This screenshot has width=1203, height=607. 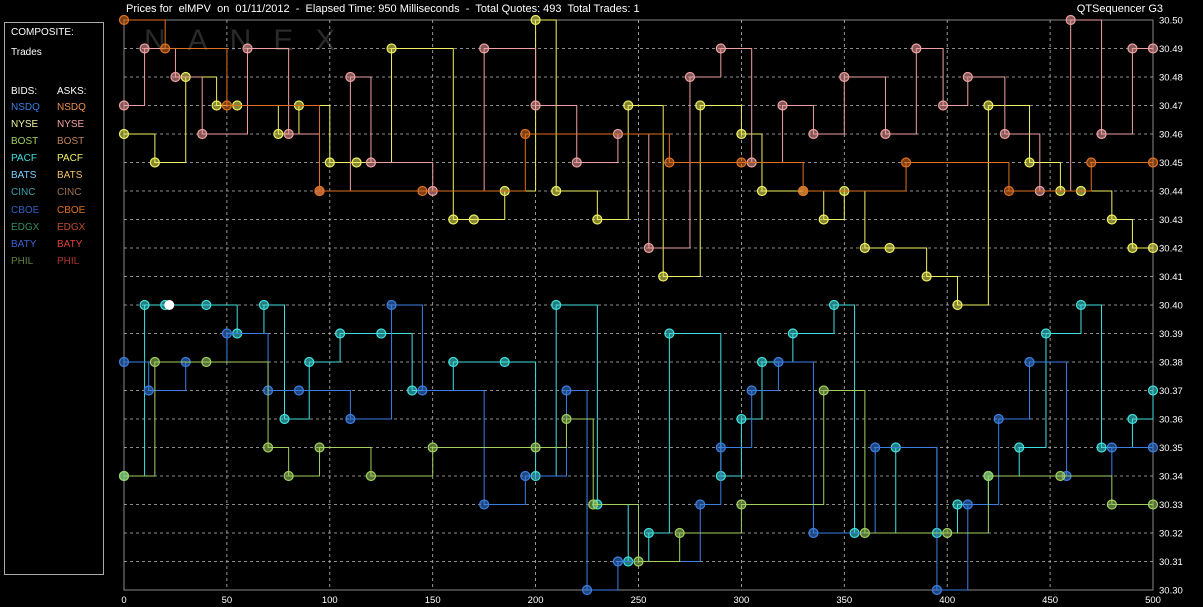 What do you see at coordinates (123, 600) in the screenshot?
I see `x-tick-label: 0` at bounding box center [123, 600].